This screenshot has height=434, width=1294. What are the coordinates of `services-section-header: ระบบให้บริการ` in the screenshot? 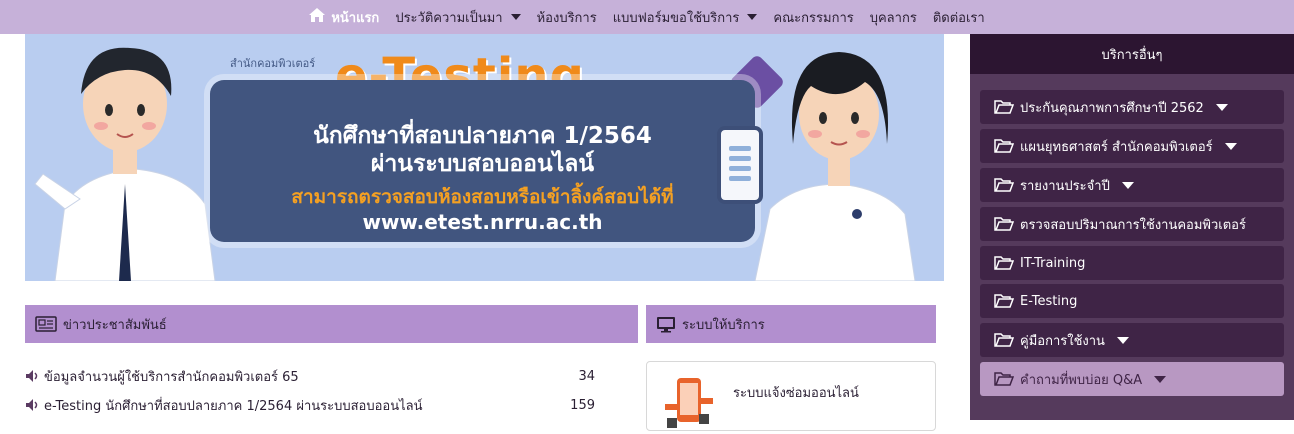 It's located at (791, 324).